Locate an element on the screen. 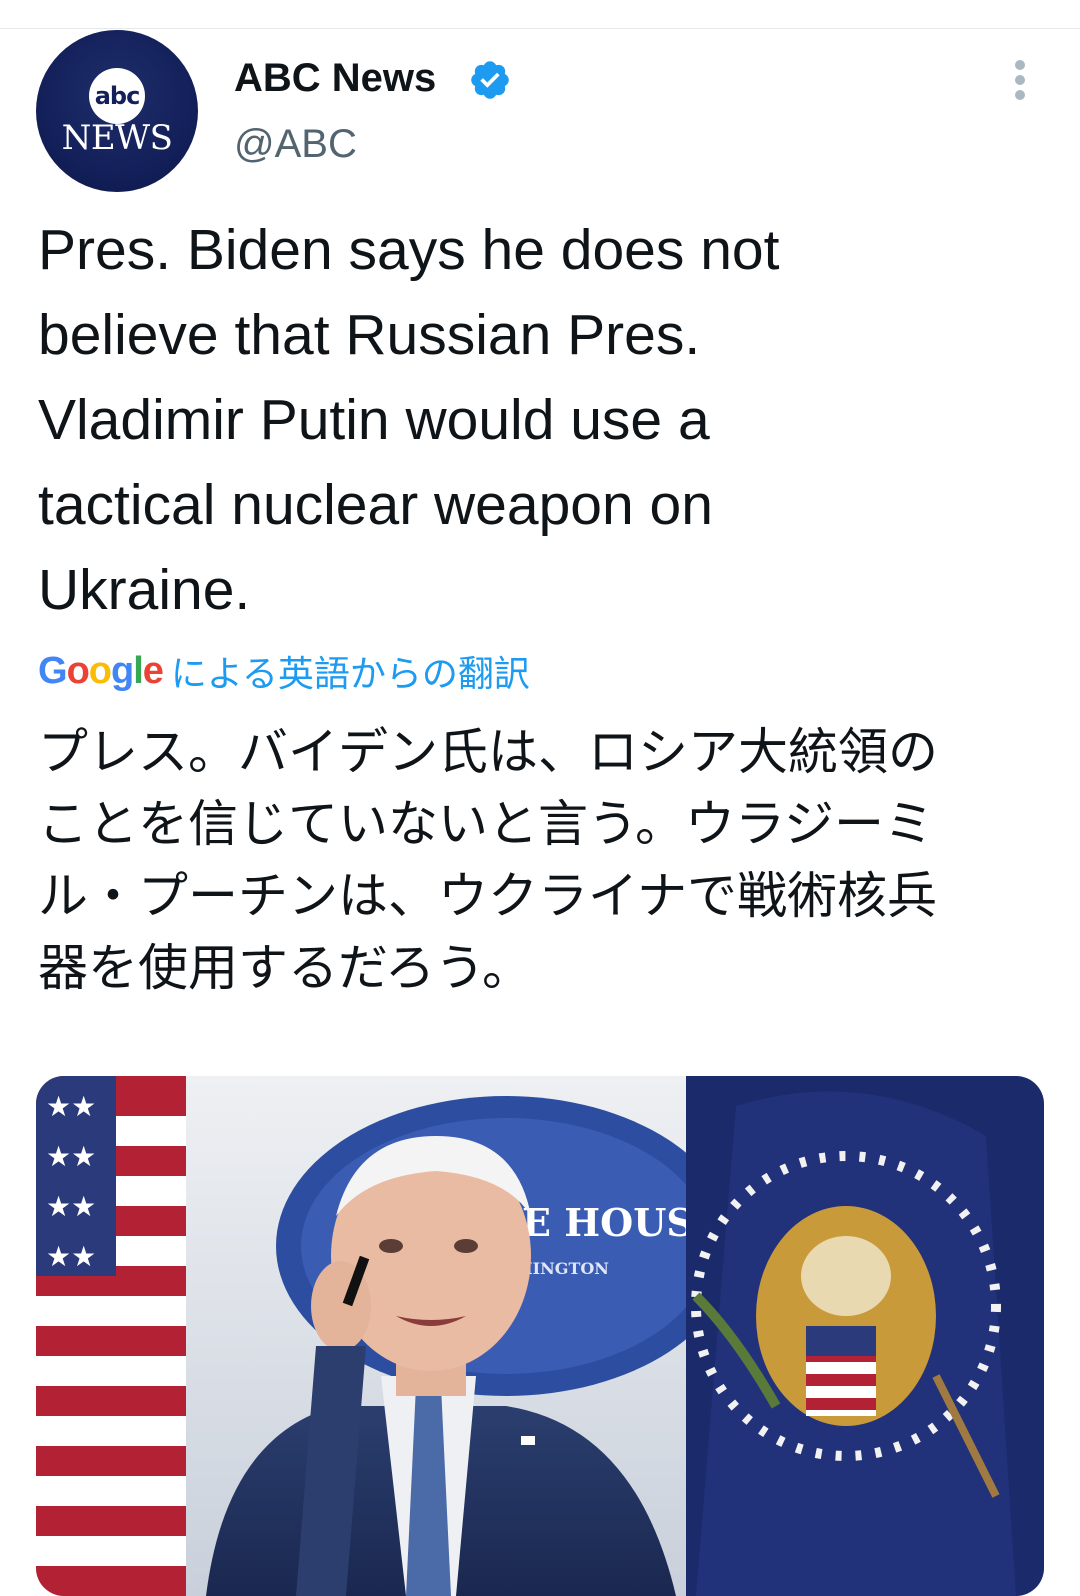 This screenshot has width=1080, height=1596. display-name: ABC News is located at coordinates (335, 78).